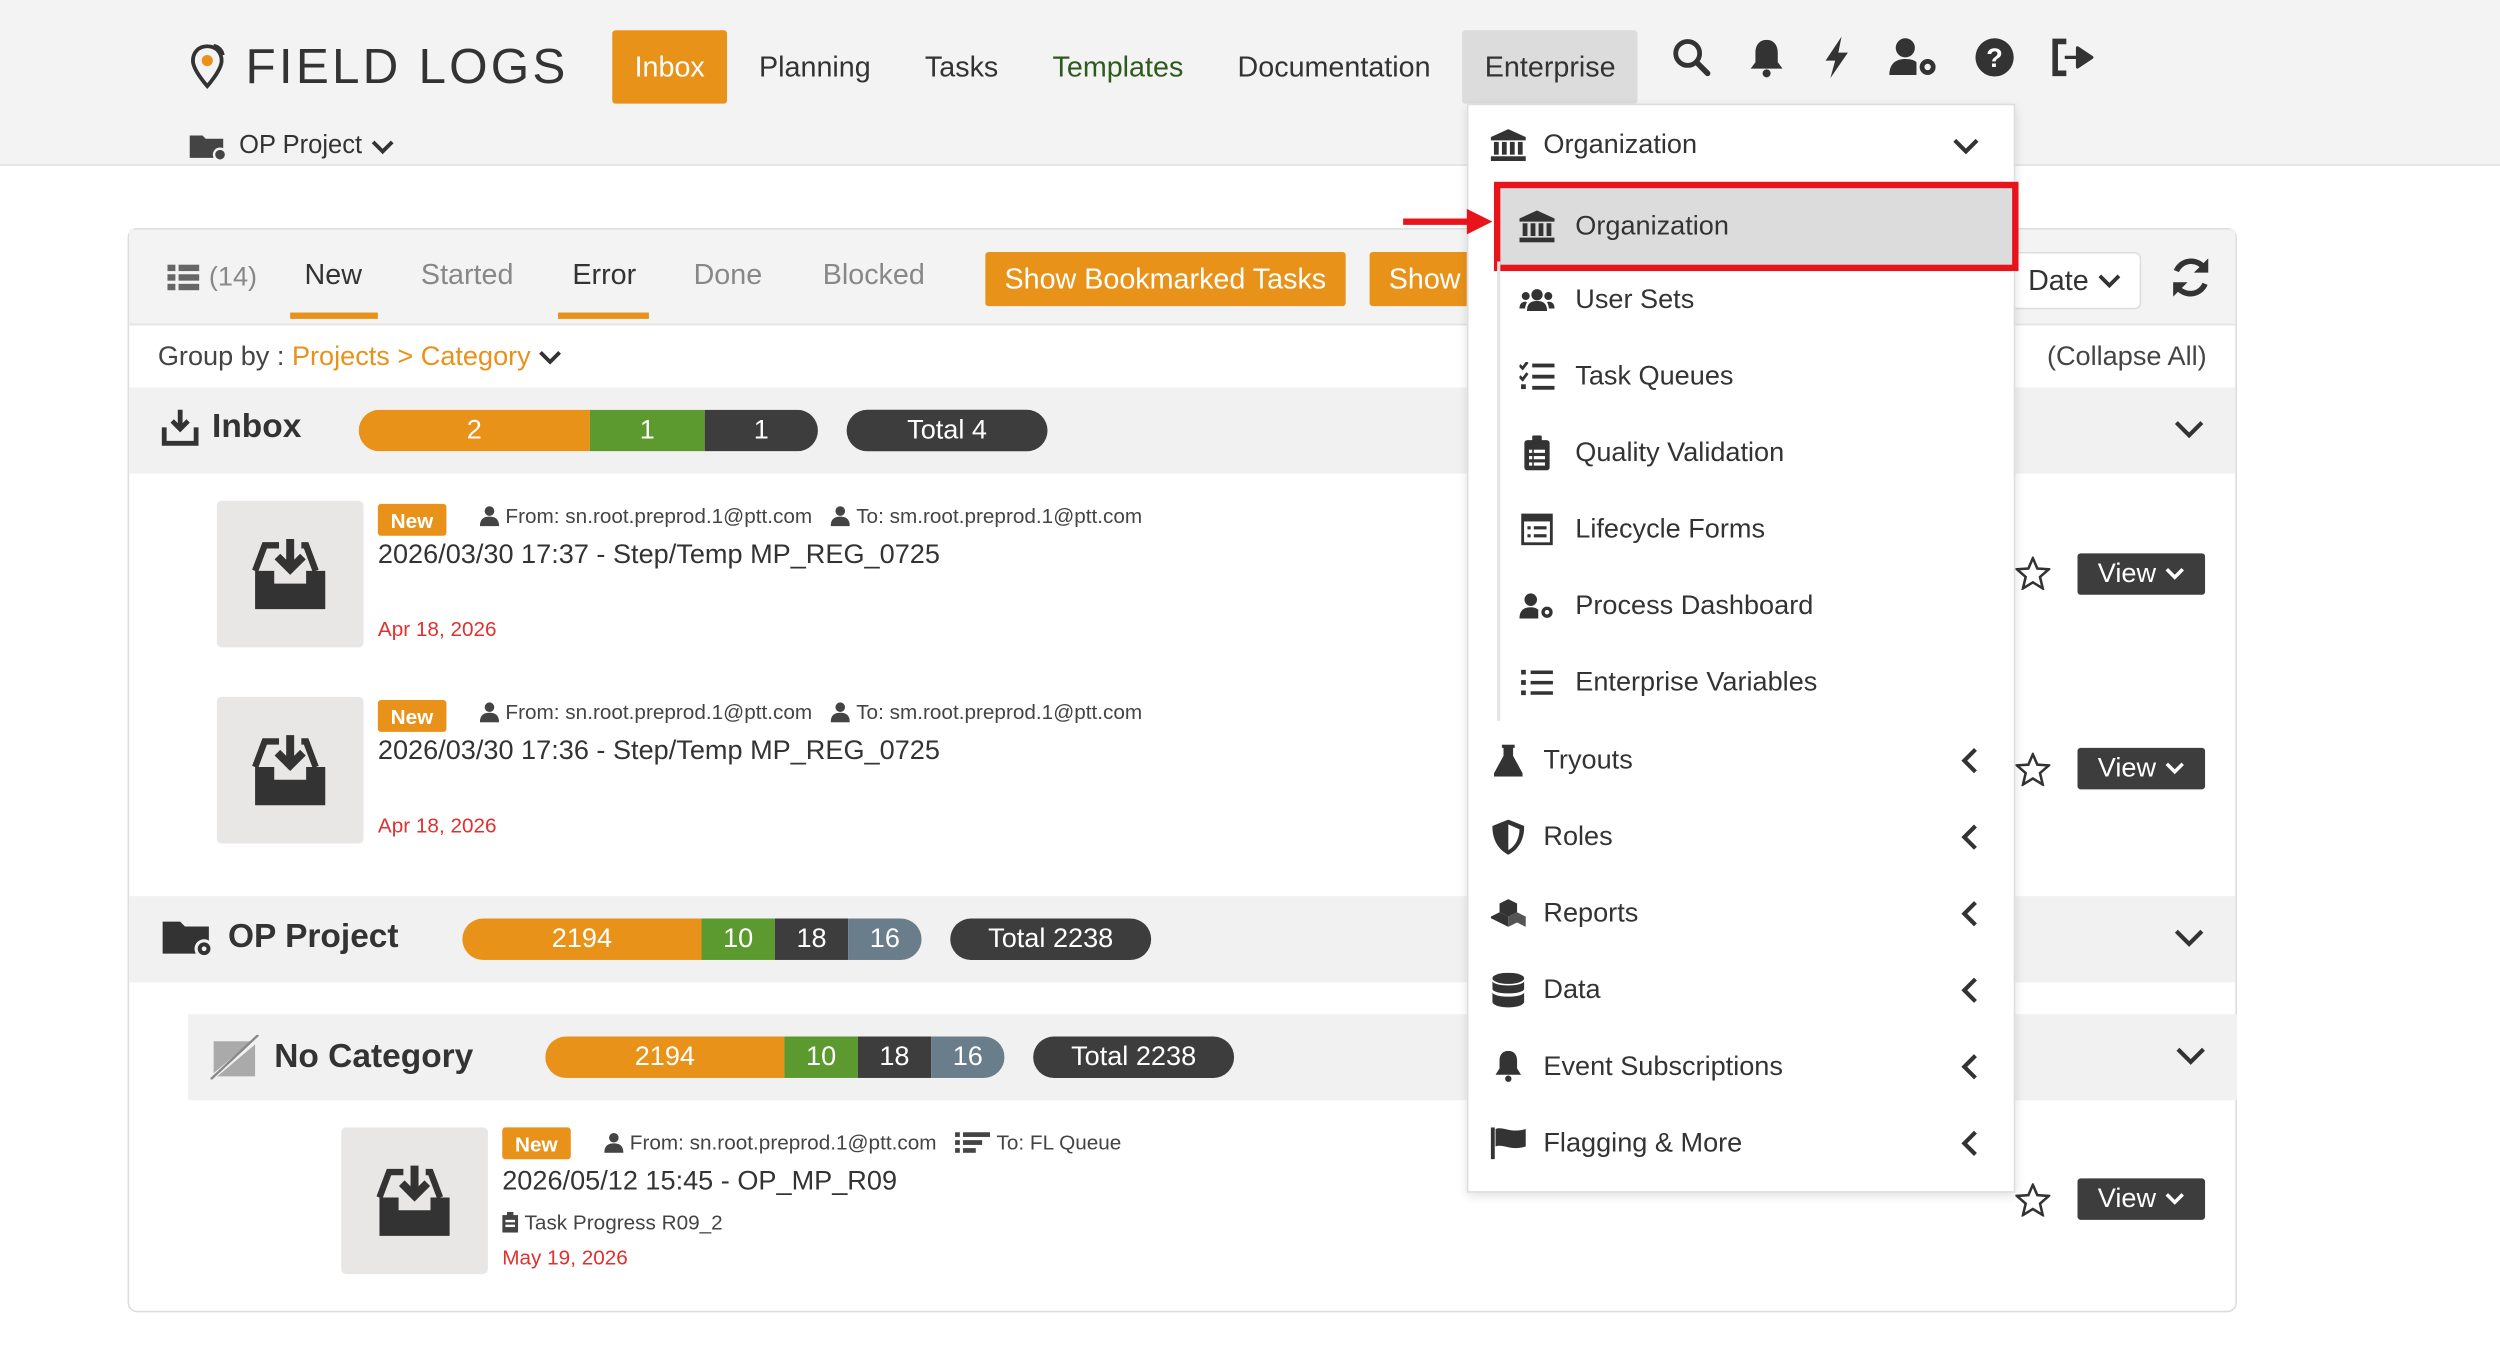  I want to click on menu-group-label: Data, so click(1572, 989).